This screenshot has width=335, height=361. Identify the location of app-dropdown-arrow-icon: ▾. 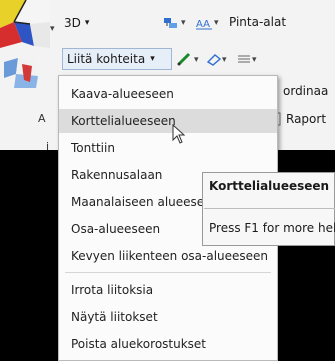
(52, 29).